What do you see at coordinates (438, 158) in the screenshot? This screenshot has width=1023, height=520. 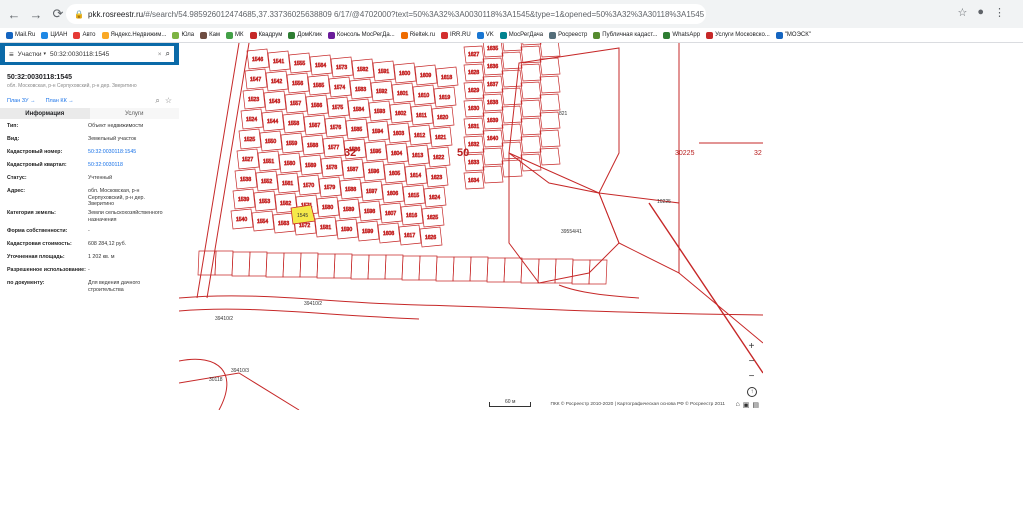 I see `parcel-label: 1622` at bounding box center [438, 158].